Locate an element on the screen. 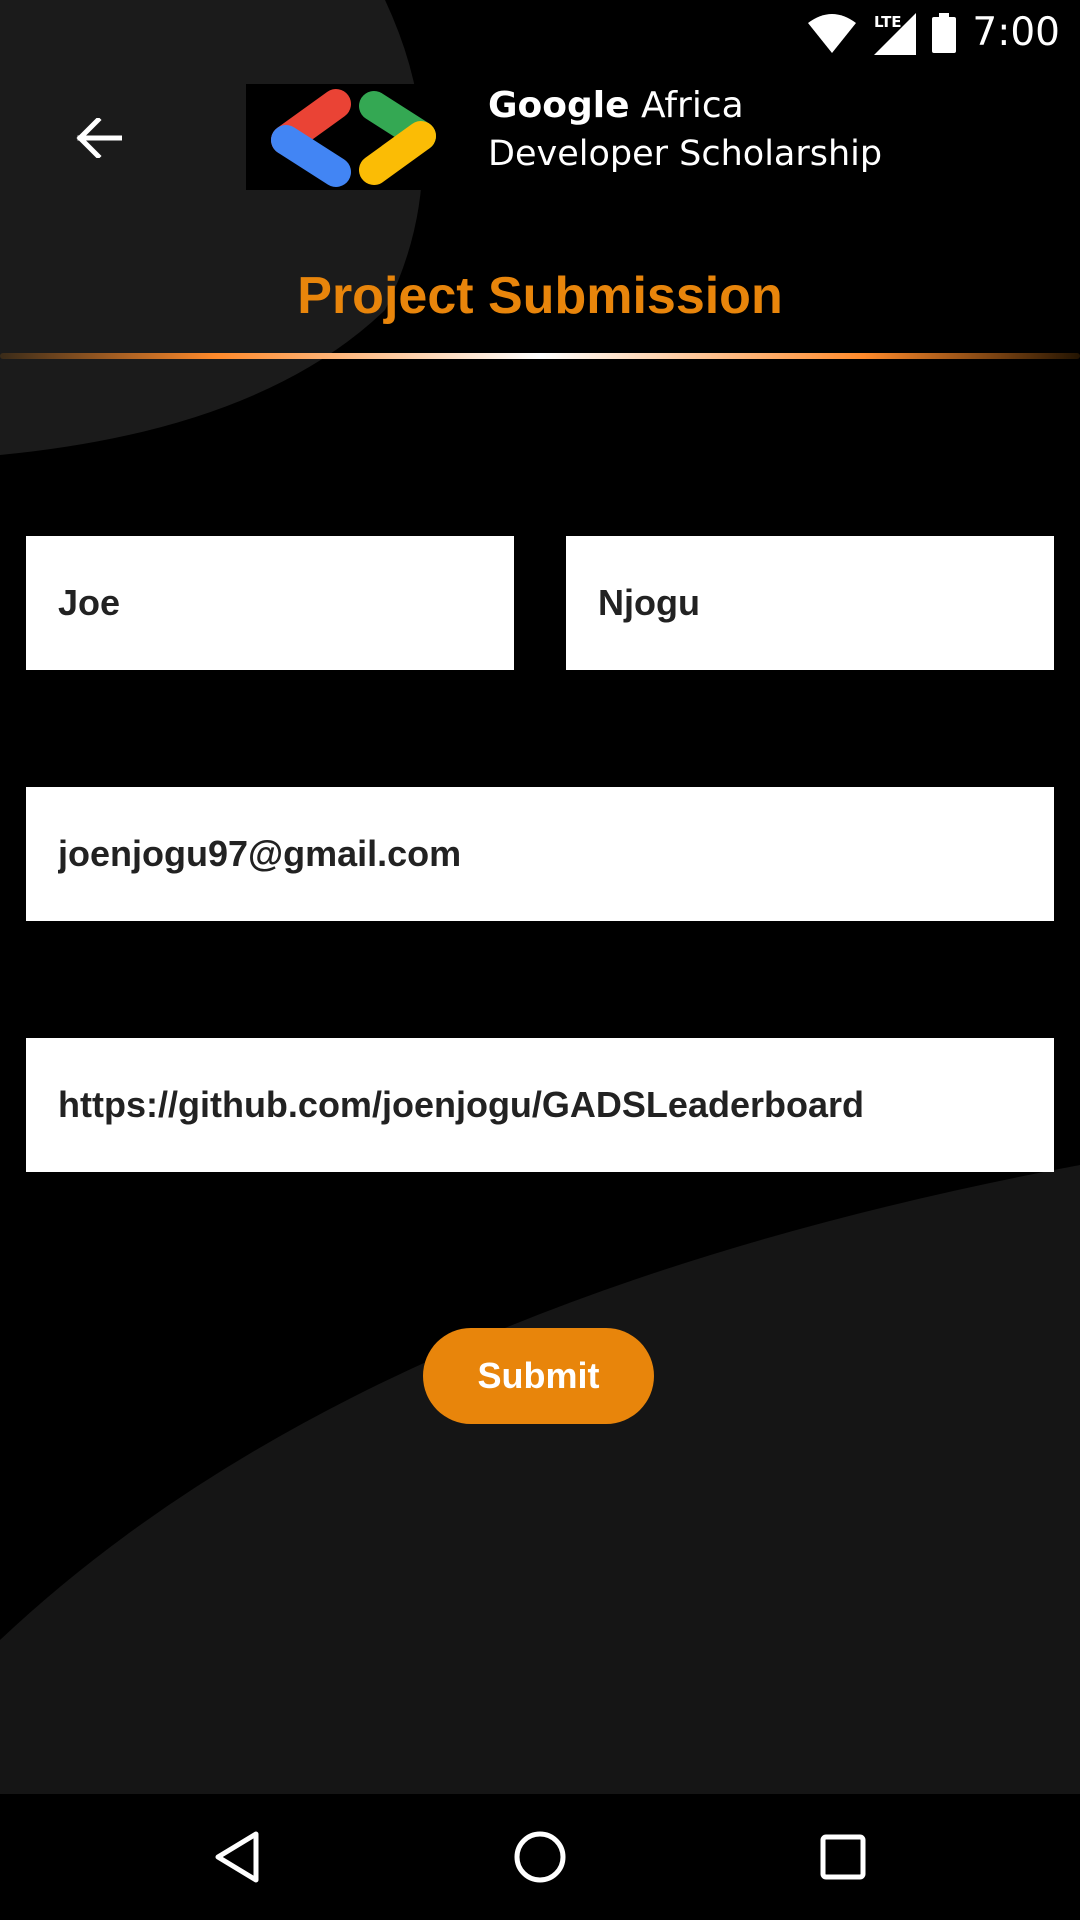 The image size is (1080, 1920). brand-bold: Google is located at coordinates (559, 105).